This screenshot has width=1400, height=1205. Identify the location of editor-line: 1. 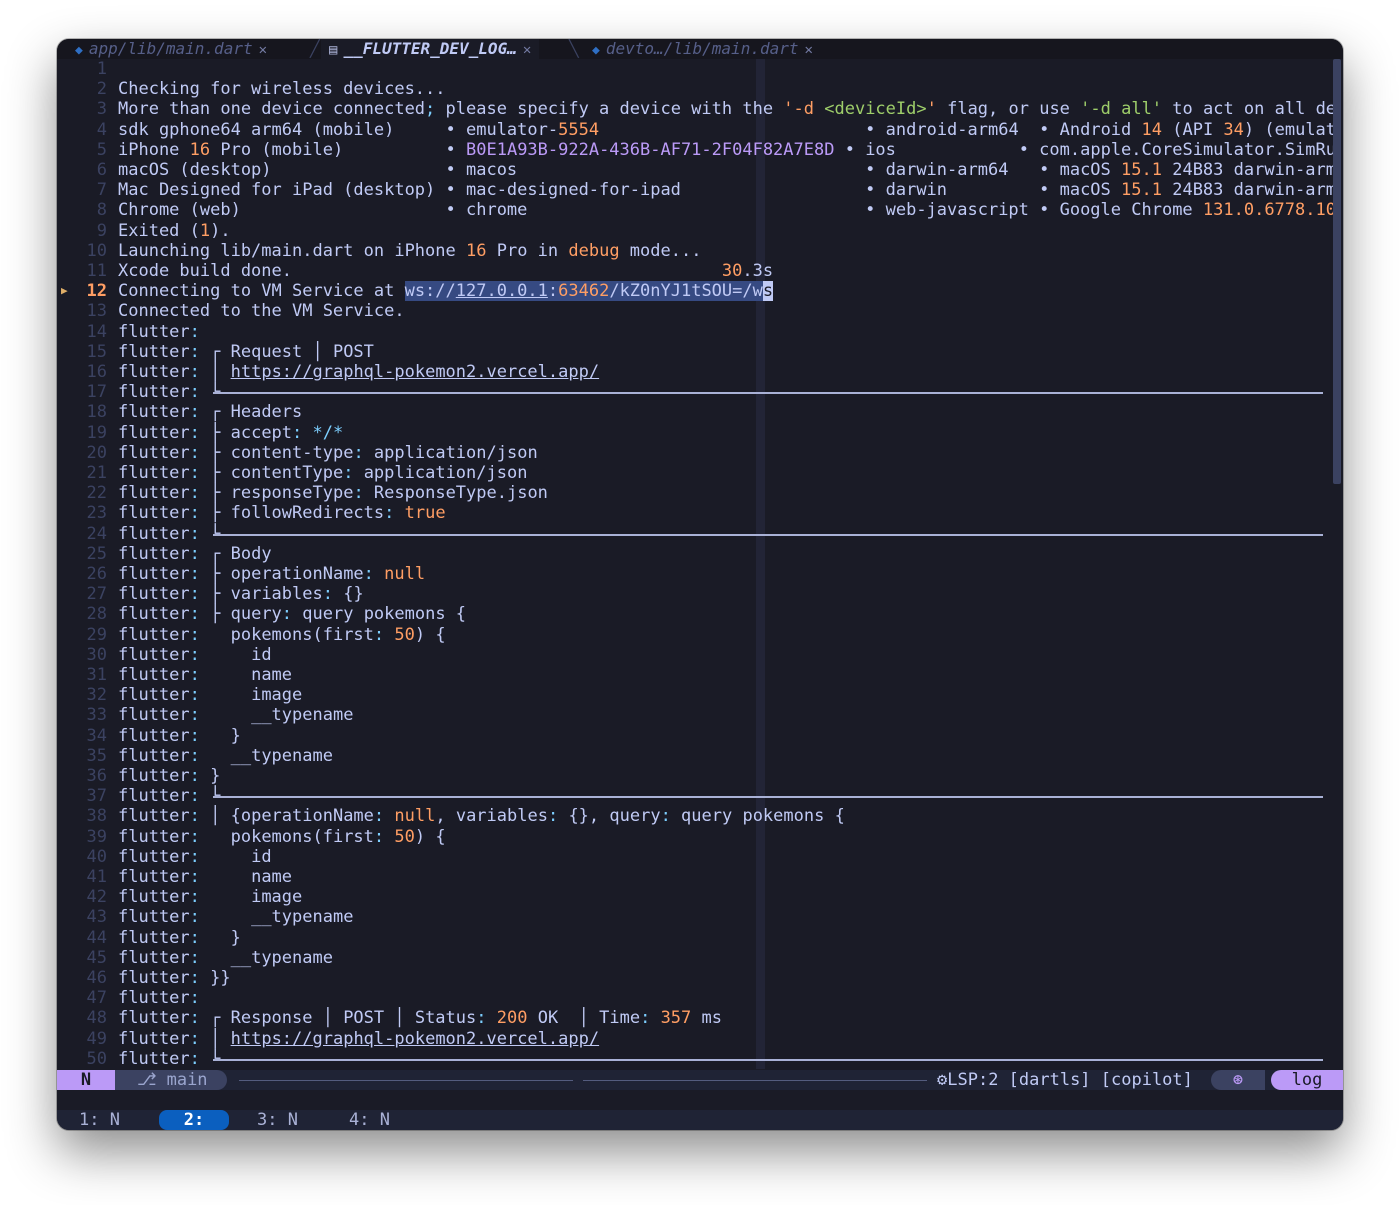
(695, 69).